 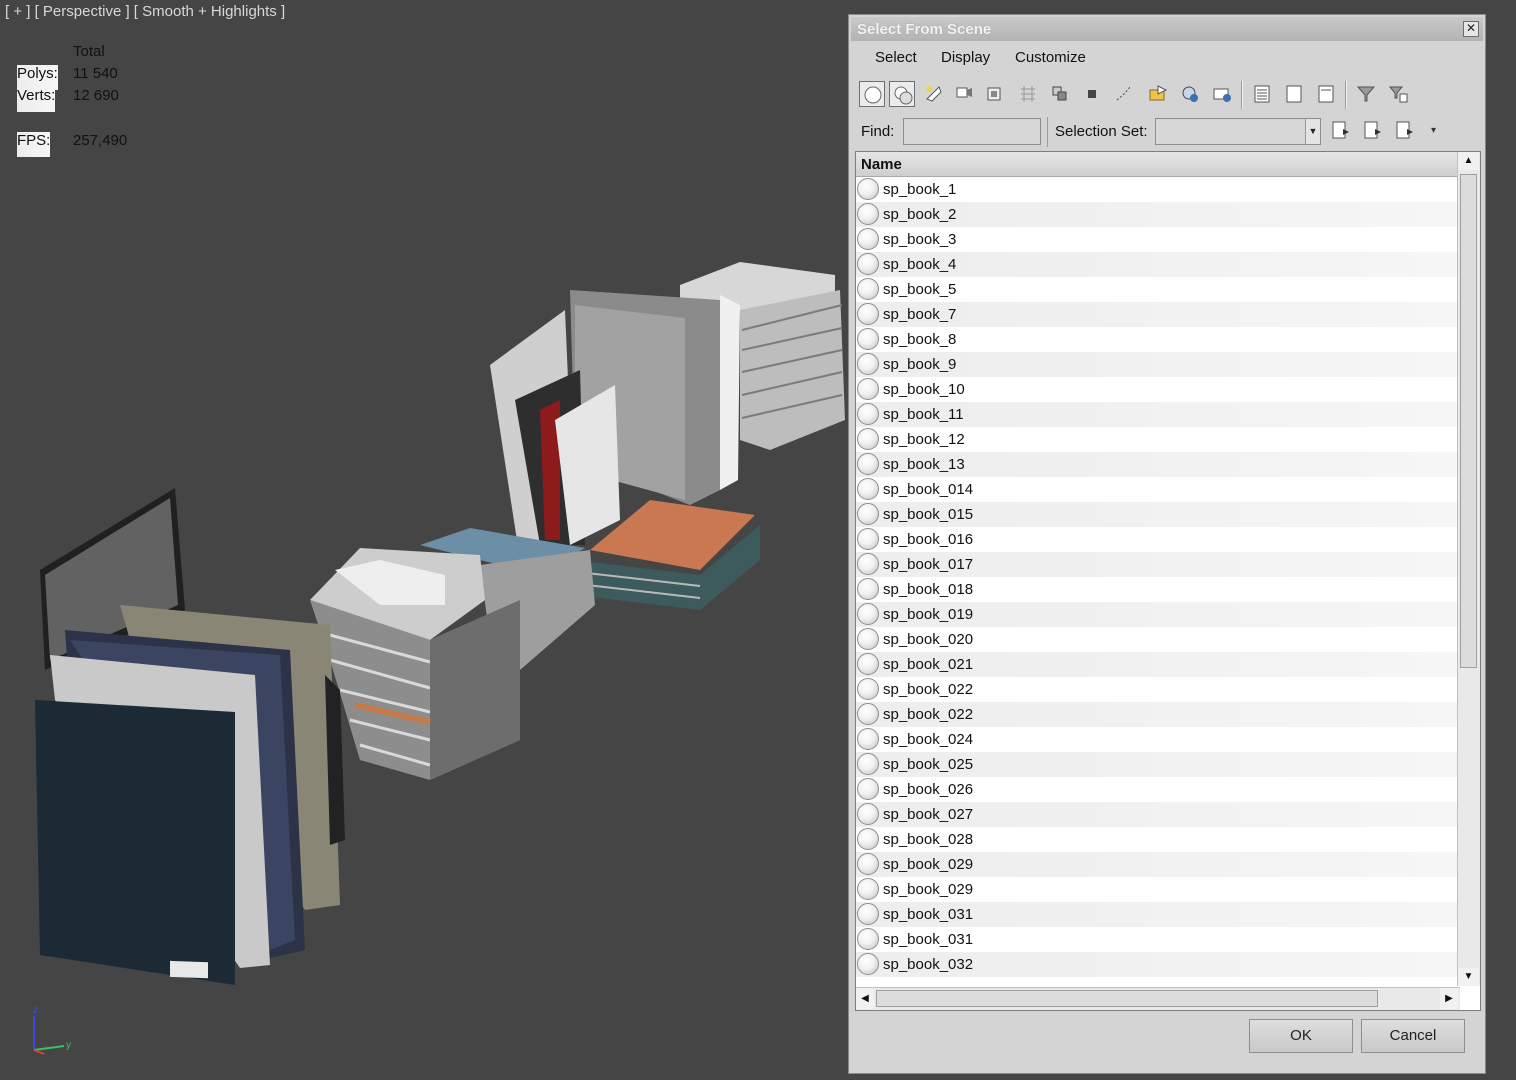 I want to click on display-dependents-icon, so click(x=1326, y=94).